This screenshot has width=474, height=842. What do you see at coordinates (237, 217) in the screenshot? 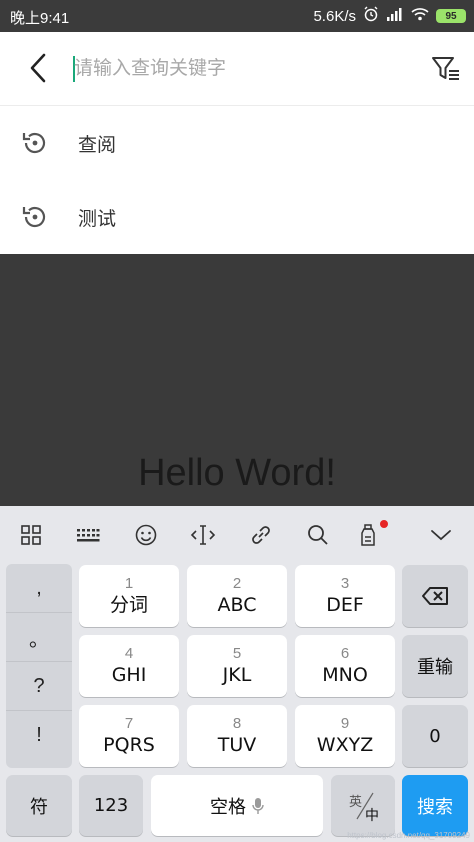
I see `history-item: 测试` at bounding box center [237, 217].